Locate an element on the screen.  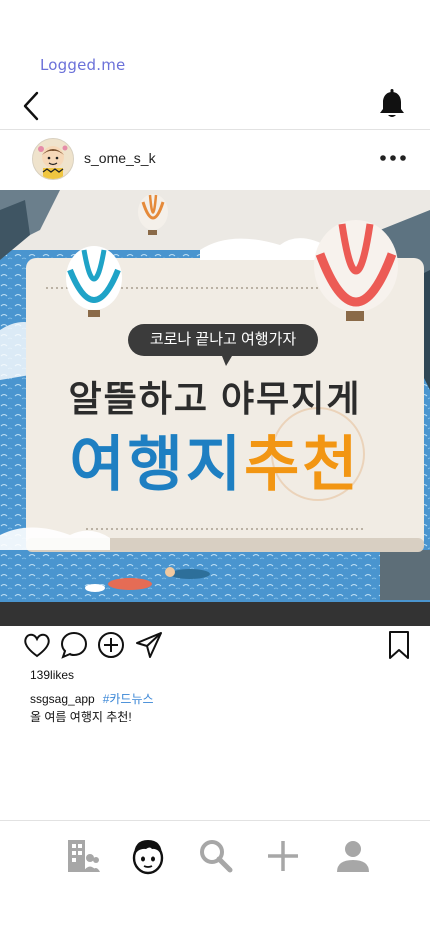
caption-hashtag: #카드뉴스 is located at coordinates (128, 699).